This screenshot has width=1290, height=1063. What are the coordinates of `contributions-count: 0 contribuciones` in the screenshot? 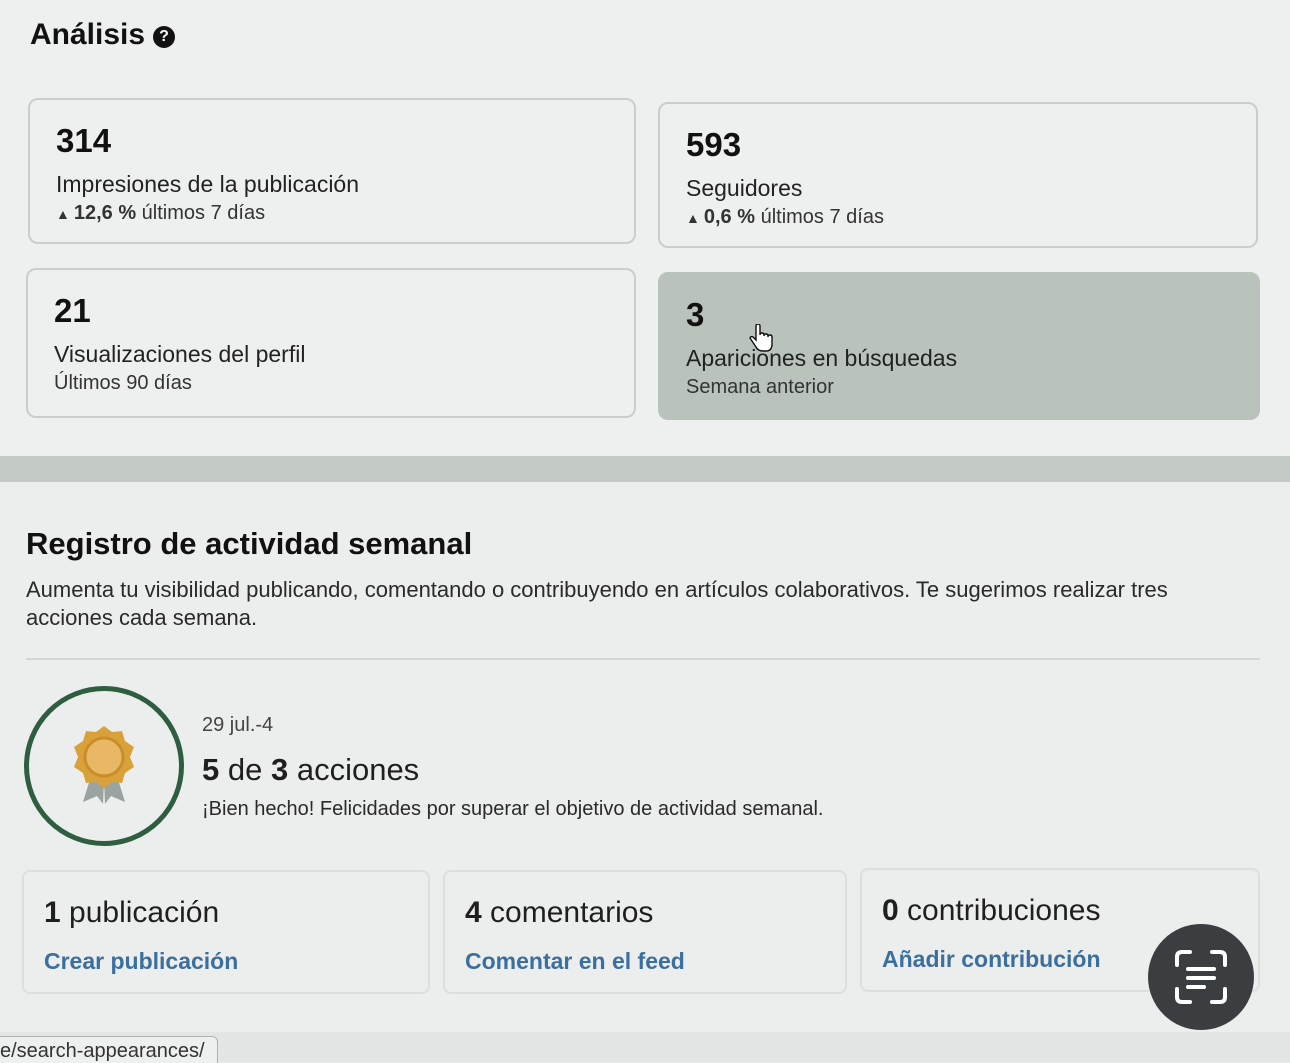 It's located at (1060, 911).